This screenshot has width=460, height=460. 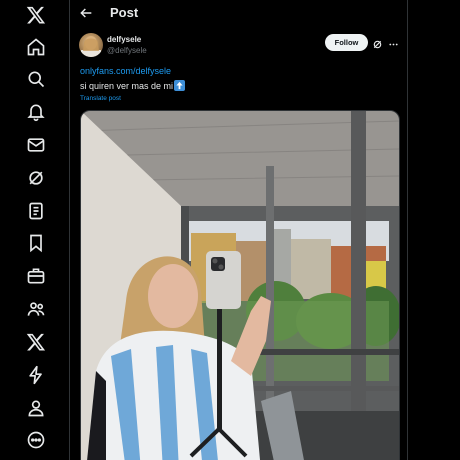 What do you see at coordinates (36, 440) in the screenshot?
I see `more-icon` at bounding box center [36, 440].